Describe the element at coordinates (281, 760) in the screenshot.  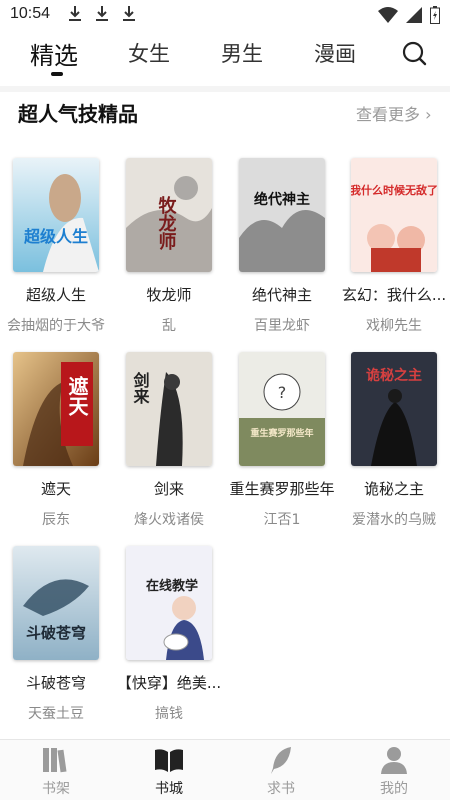
I see `feather-icon` at that location.